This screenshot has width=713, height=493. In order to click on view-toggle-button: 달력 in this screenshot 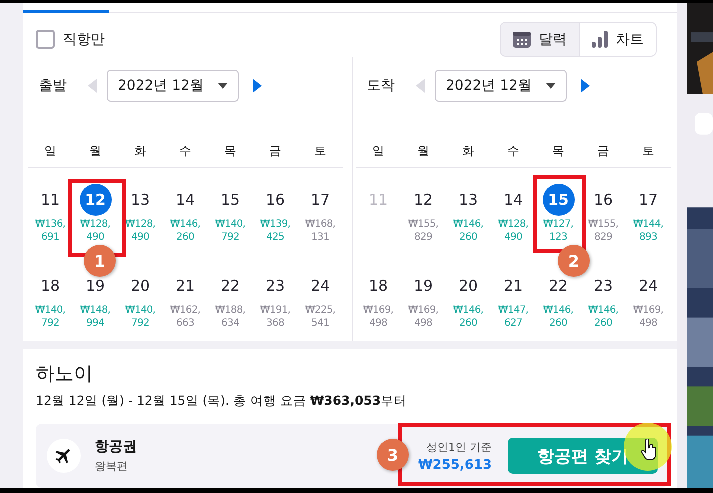, I will do `click(540, 39)`.